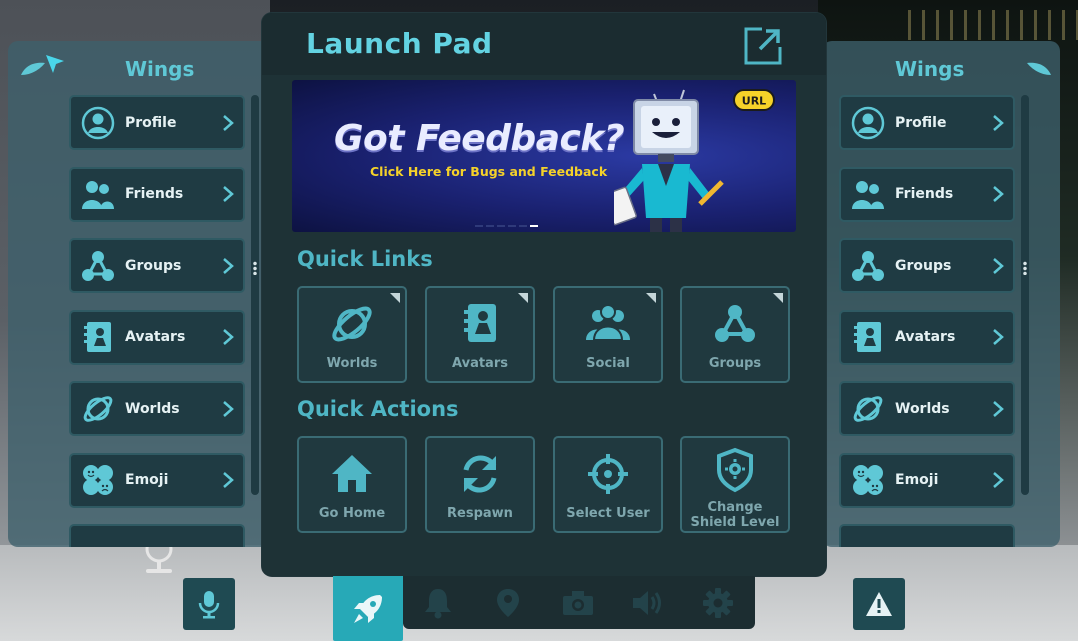  Describe the element at coordinates (735, 363) in the screenshot. I see `tile-label: Groups` at that location.